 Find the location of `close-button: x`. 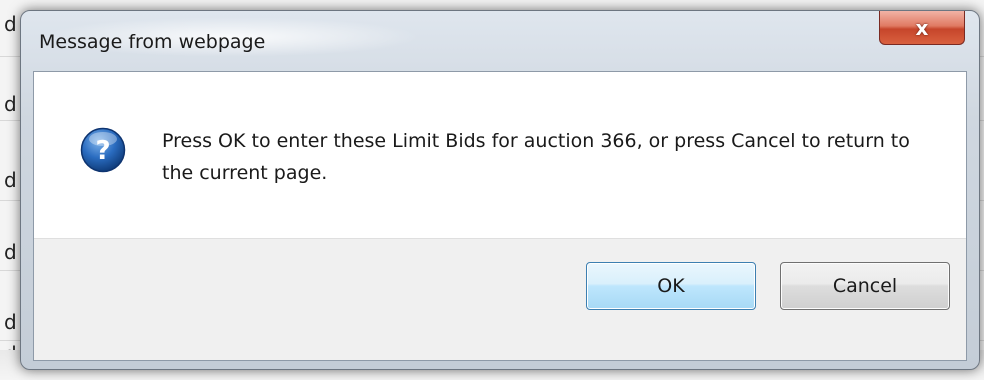

close-button: x is located at coordinates (922, 28).